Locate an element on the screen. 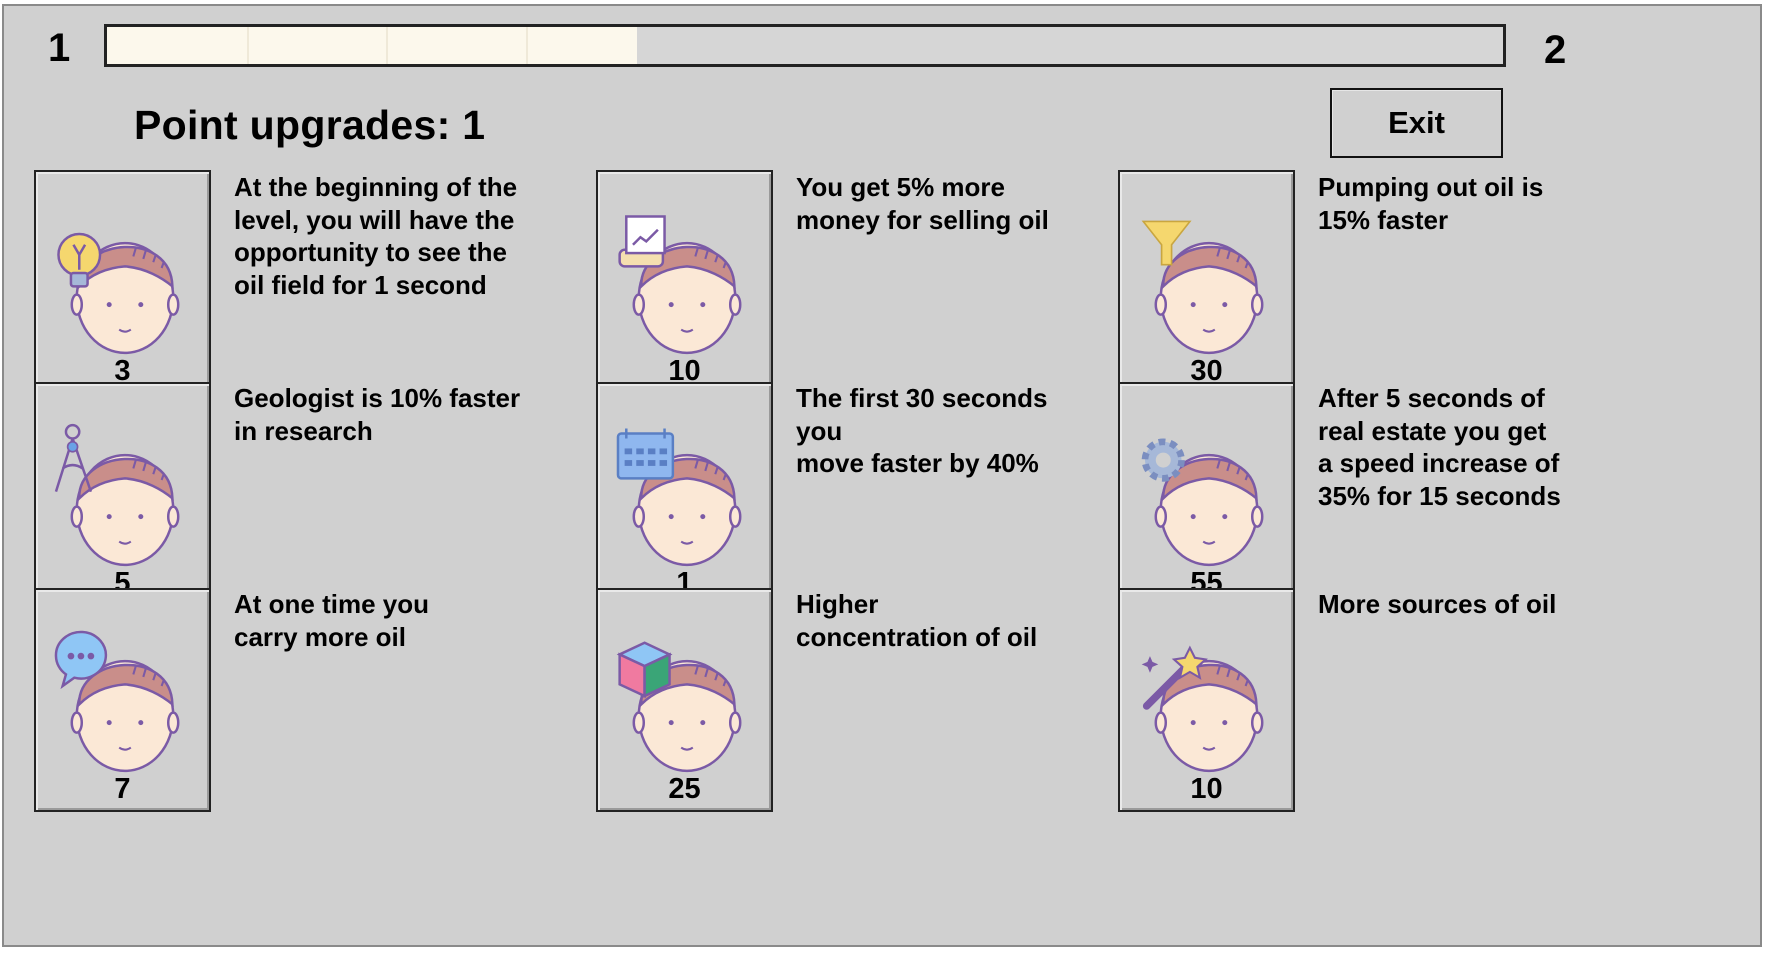  upgrade-card: 3 is located at coordinates (122, 282).